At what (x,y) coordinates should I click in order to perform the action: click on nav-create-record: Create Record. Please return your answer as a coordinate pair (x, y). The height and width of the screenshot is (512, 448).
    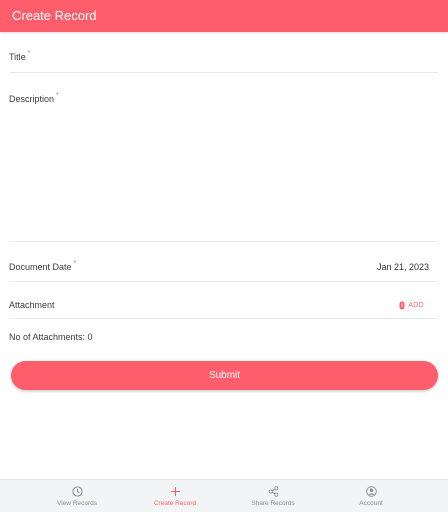
    Looking at the image, I should click on (175, 496).